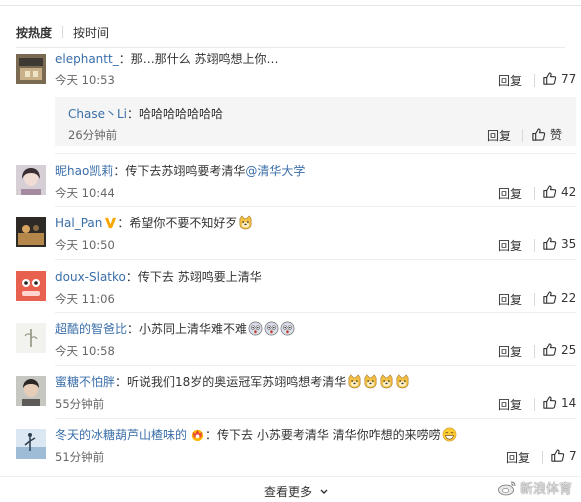 This screenshot has height=502, width=581. Describe the element at coordinates (85, 299) in the screenshot. I see `comment-time: 今天 11:06` at that location.